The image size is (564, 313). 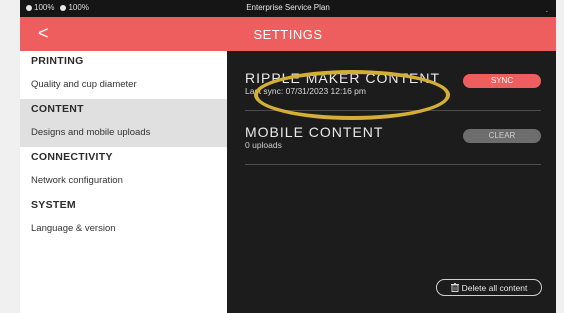 I want to click on clear-button: CLEAR, so click(x=502, y=136).